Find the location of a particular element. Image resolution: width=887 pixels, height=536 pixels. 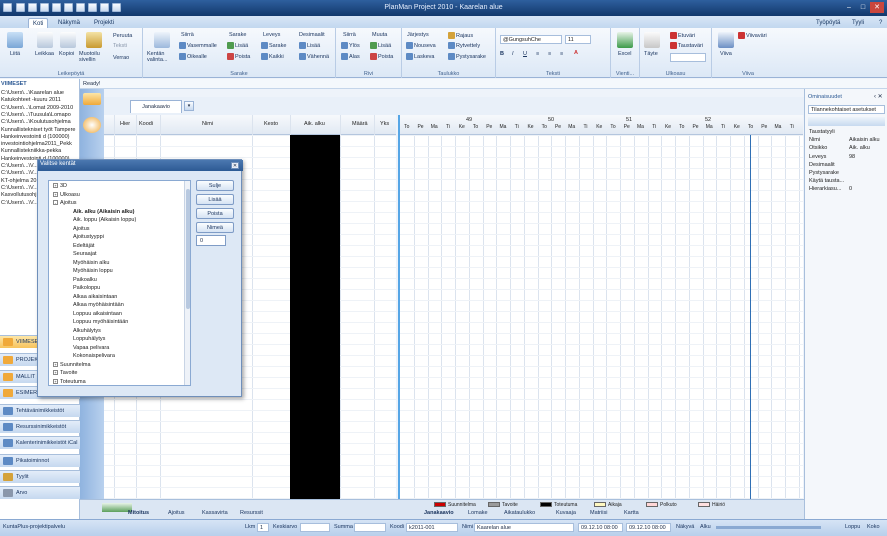

cut-button: Leikkaa is located at coordinates (44, 54).